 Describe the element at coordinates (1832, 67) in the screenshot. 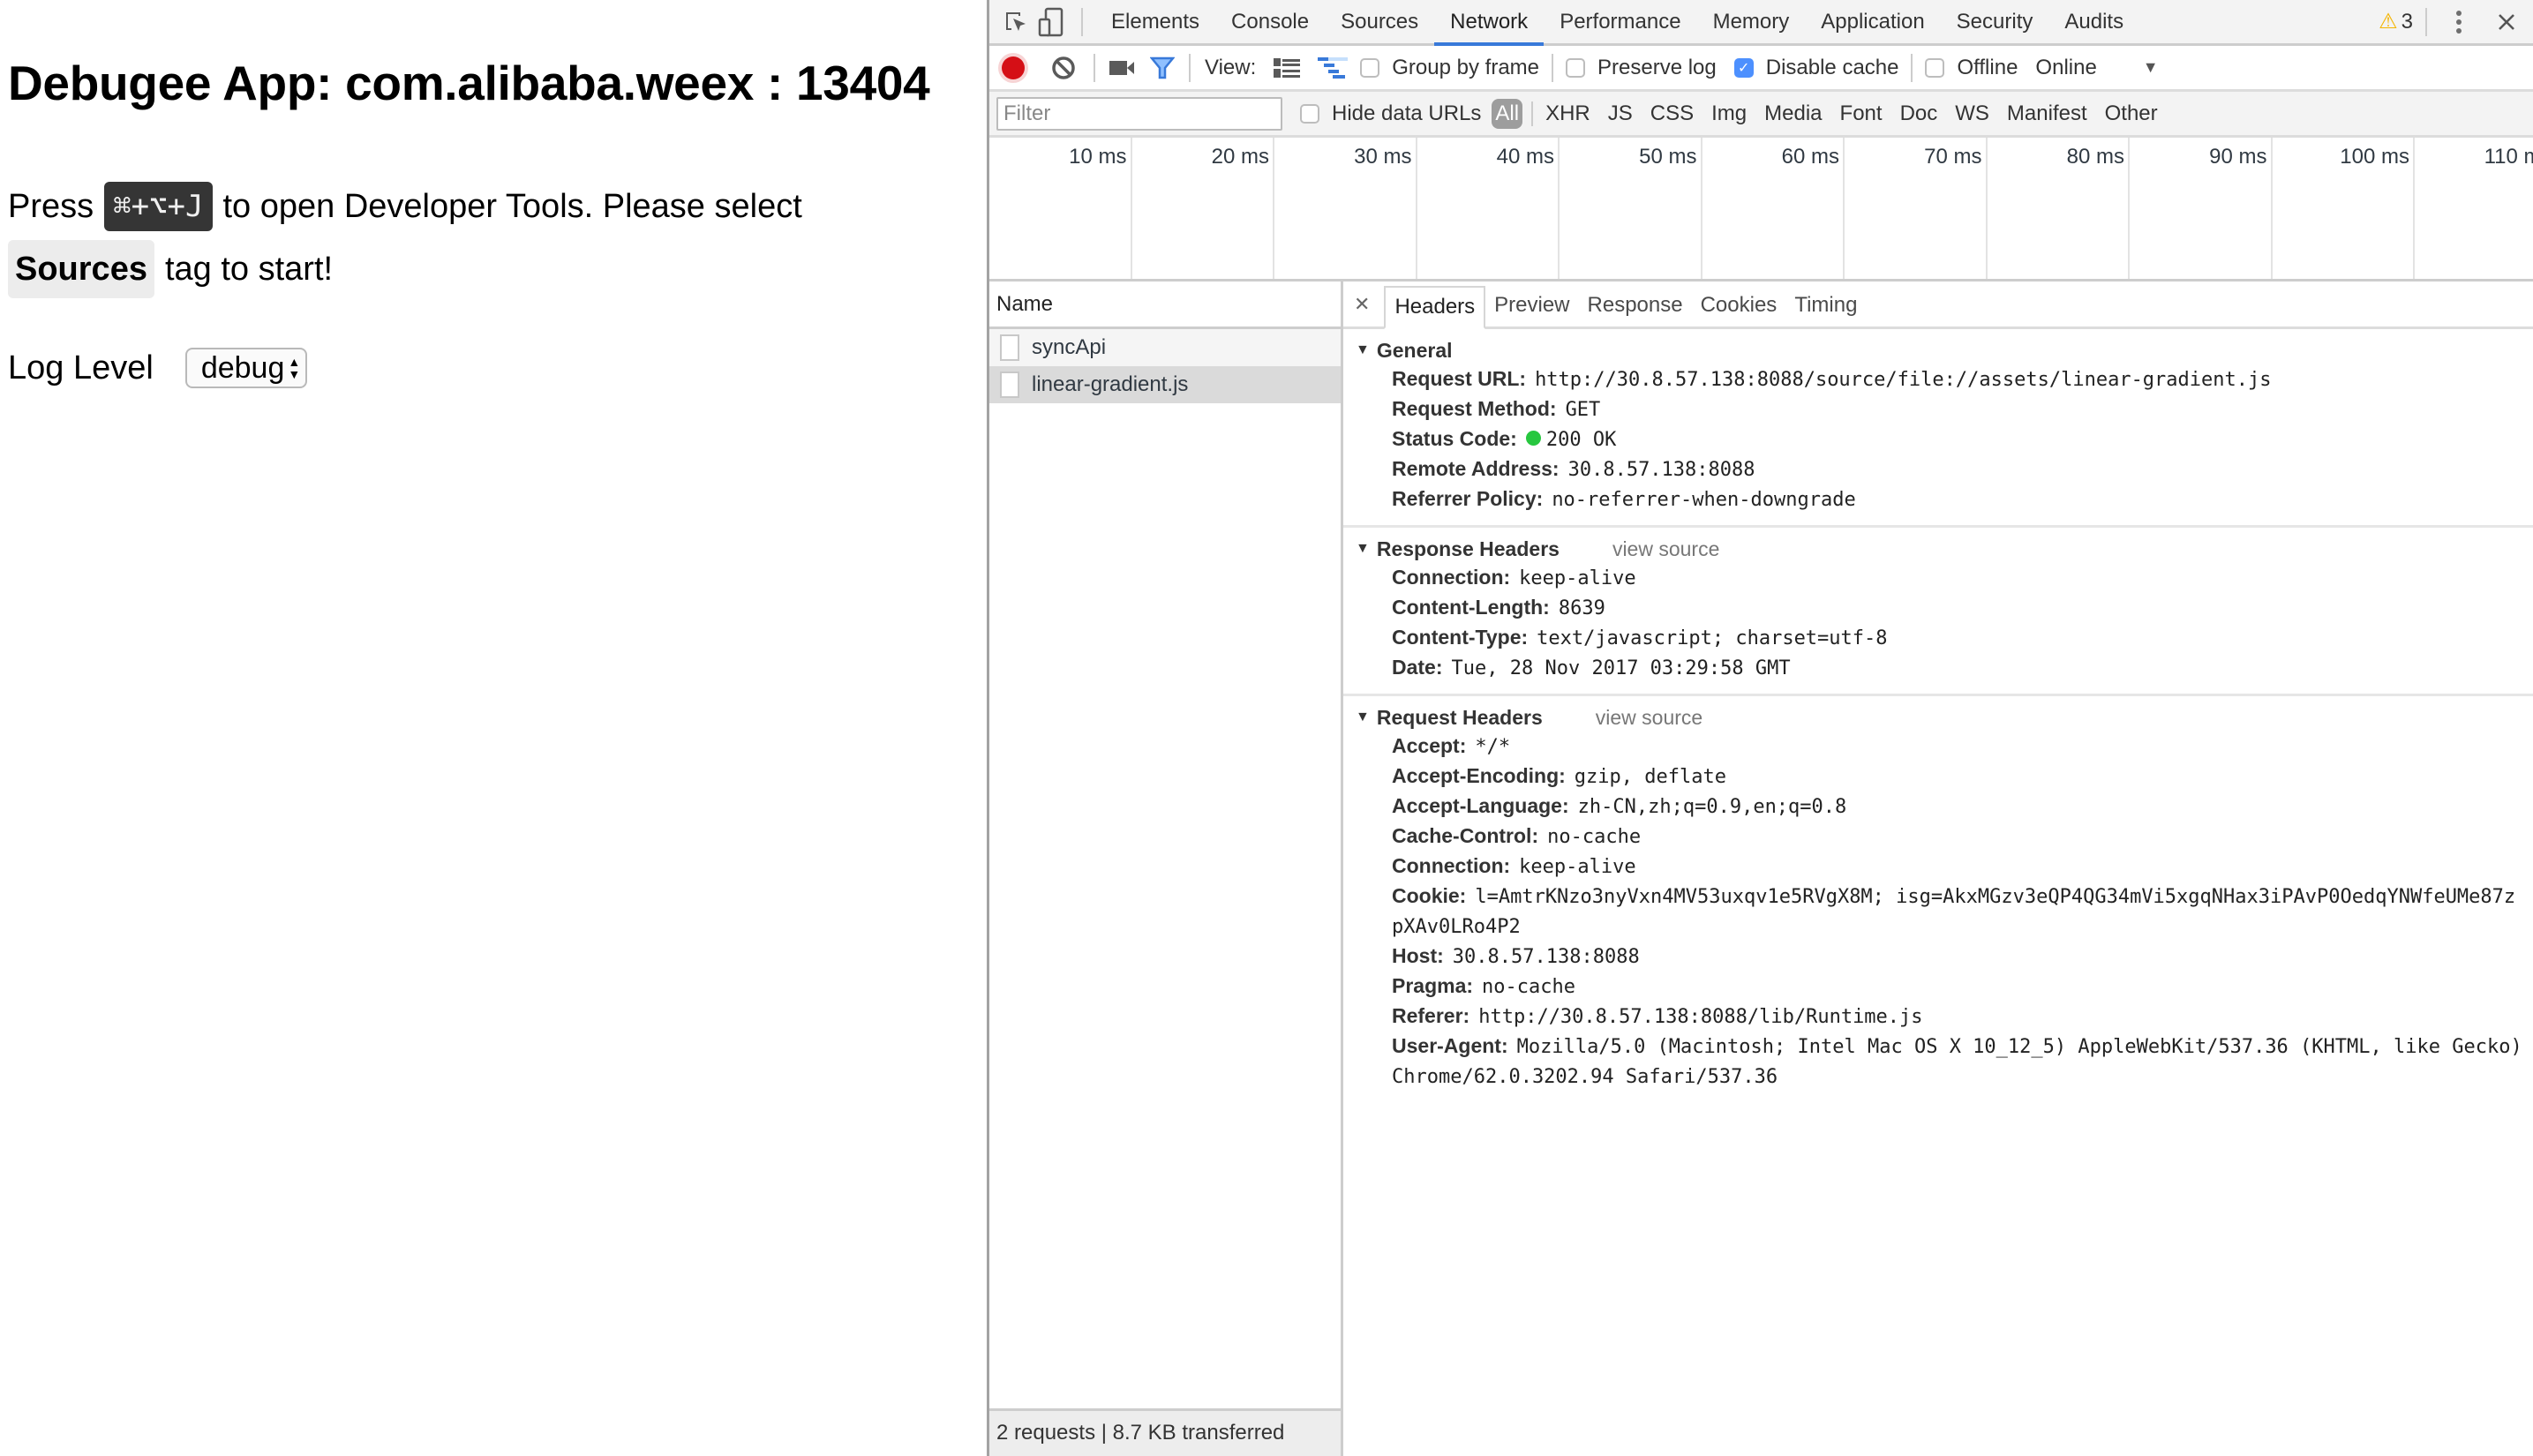

I see `disable-cache-label: Disable cache` at that location.